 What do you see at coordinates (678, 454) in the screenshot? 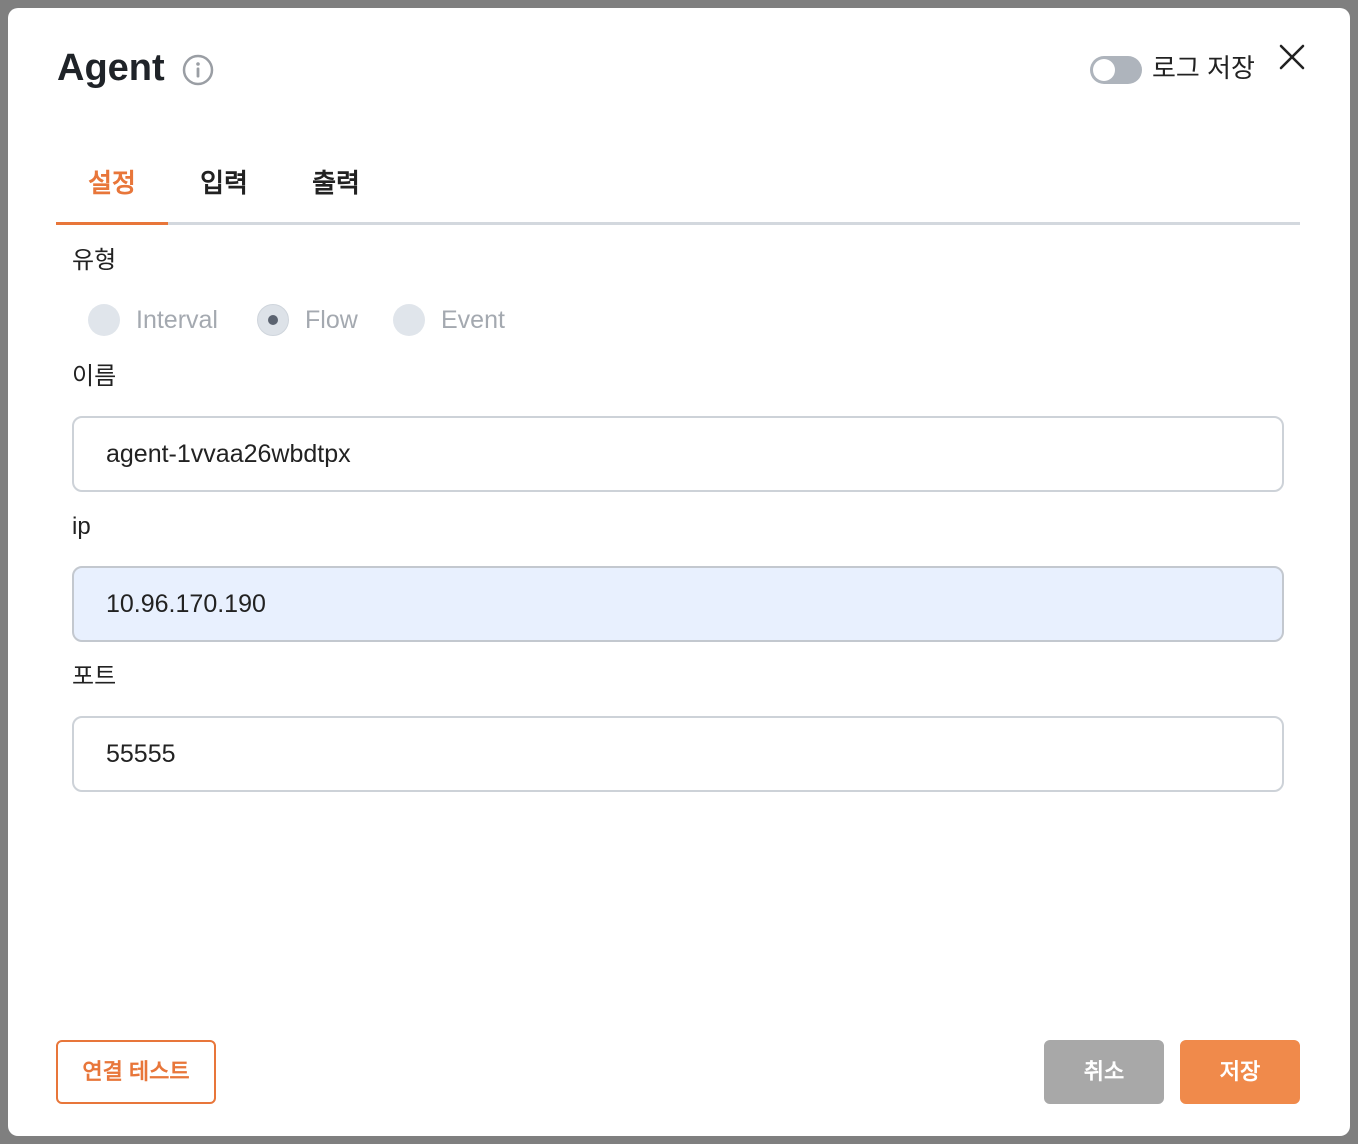
I see `name-input` at bounding box center [678, 454].